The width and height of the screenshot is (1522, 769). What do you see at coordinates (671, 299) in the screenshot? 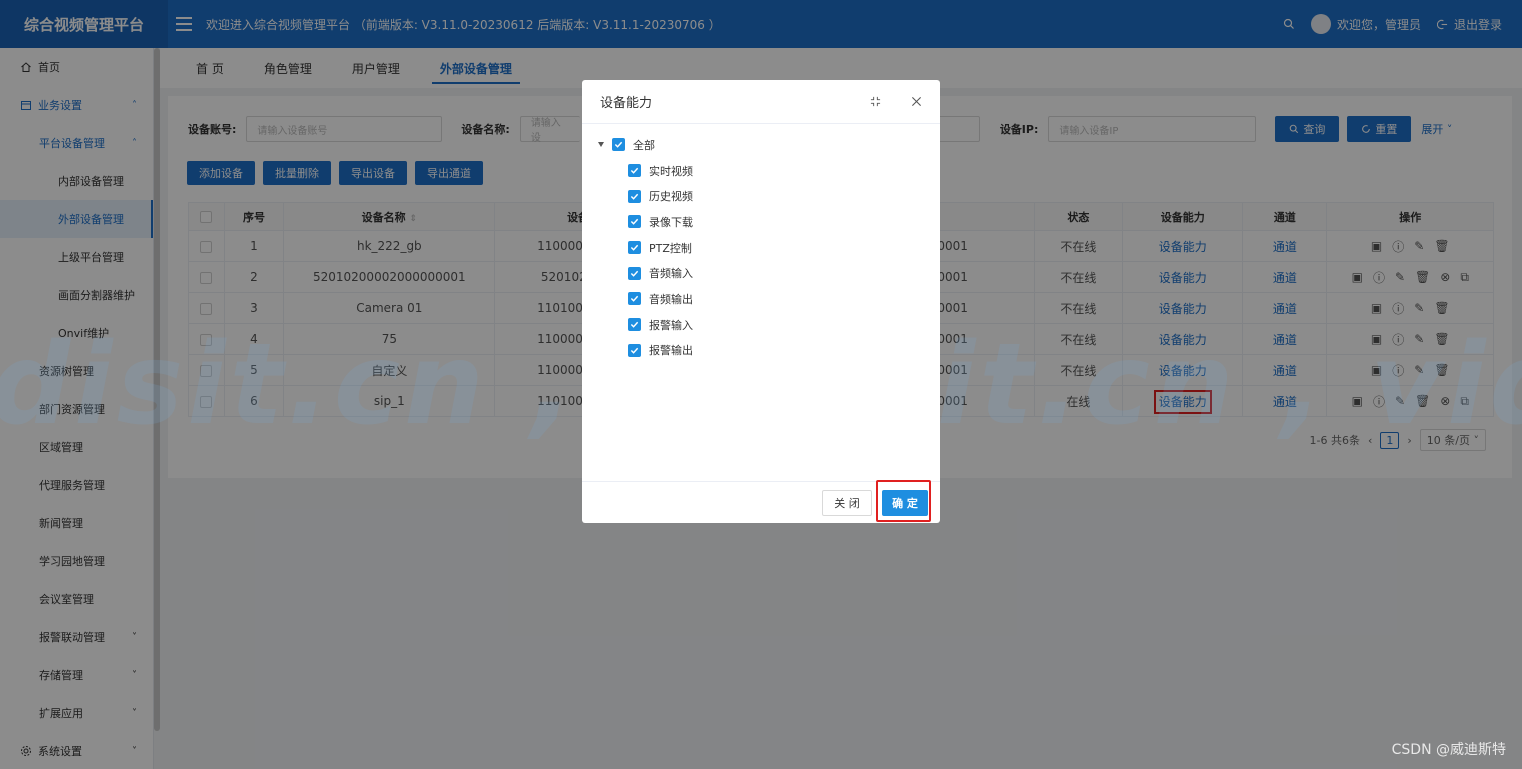
I see `tree-node-label: 音频输出` at bounding box center [671, 299].